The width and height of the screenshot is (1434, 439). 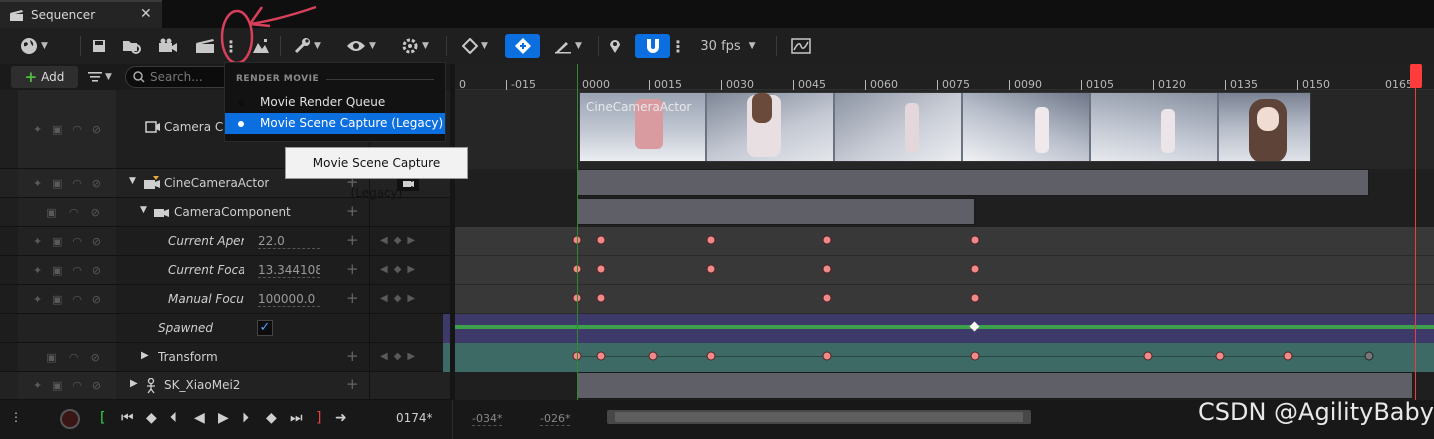 What do you see at coordinates (100, 77) in the screenshot?
I see `filter-button: ▼` at bounding box center [100, 77].